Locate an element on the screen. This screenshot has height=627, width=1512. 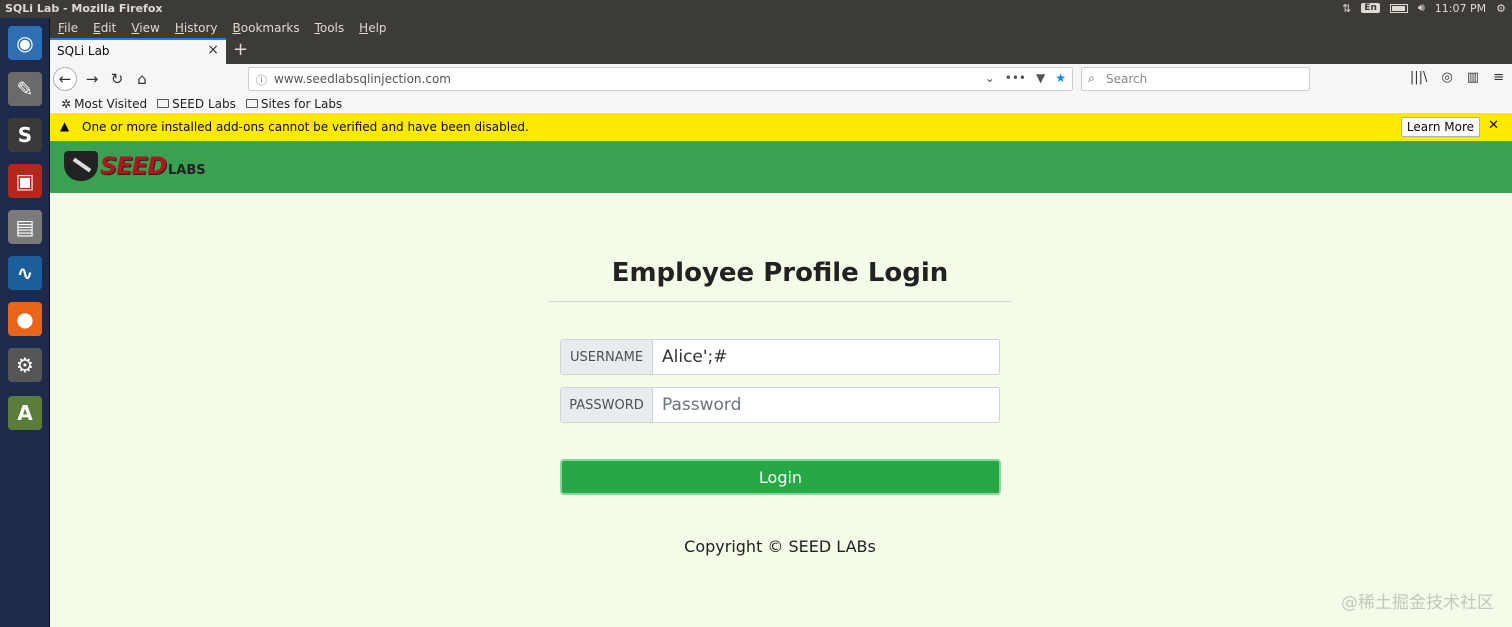
username-field: USERNAME is located at coordinates (780, 357).